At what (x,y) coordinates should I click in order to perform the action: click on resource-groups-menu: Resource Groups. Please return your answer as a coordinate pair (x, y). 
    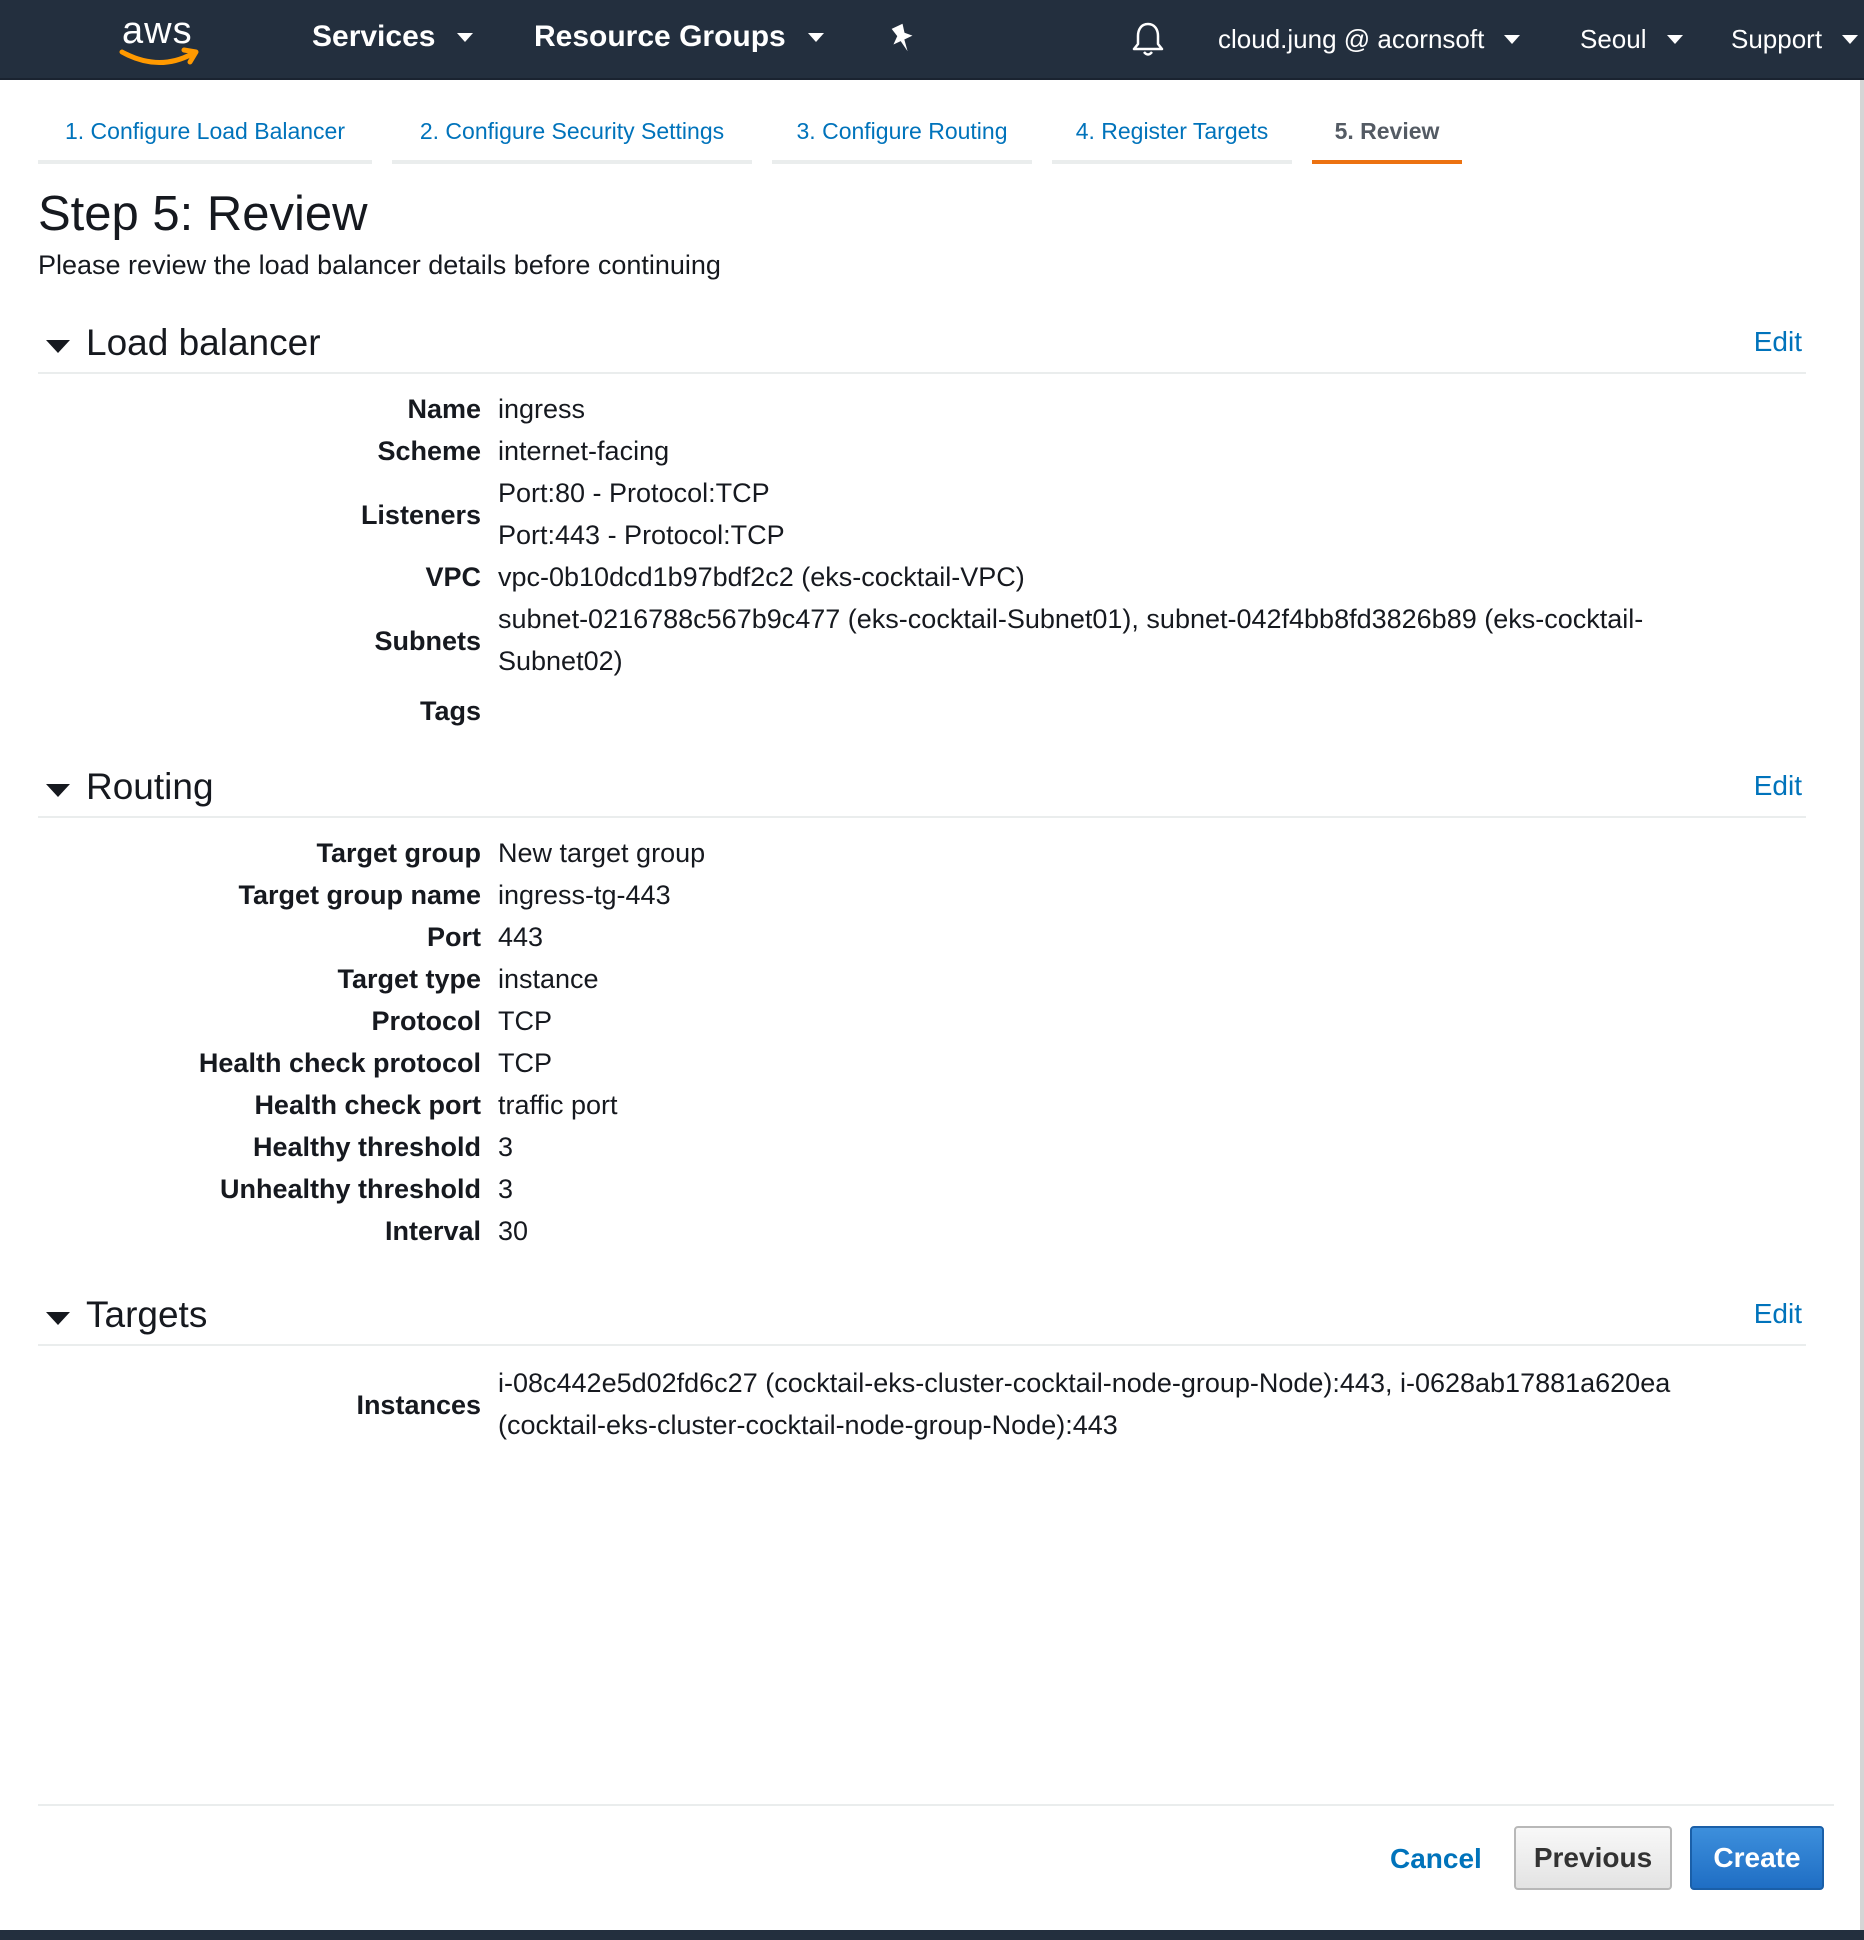
    Looking at the image, I should click on (679, 37).